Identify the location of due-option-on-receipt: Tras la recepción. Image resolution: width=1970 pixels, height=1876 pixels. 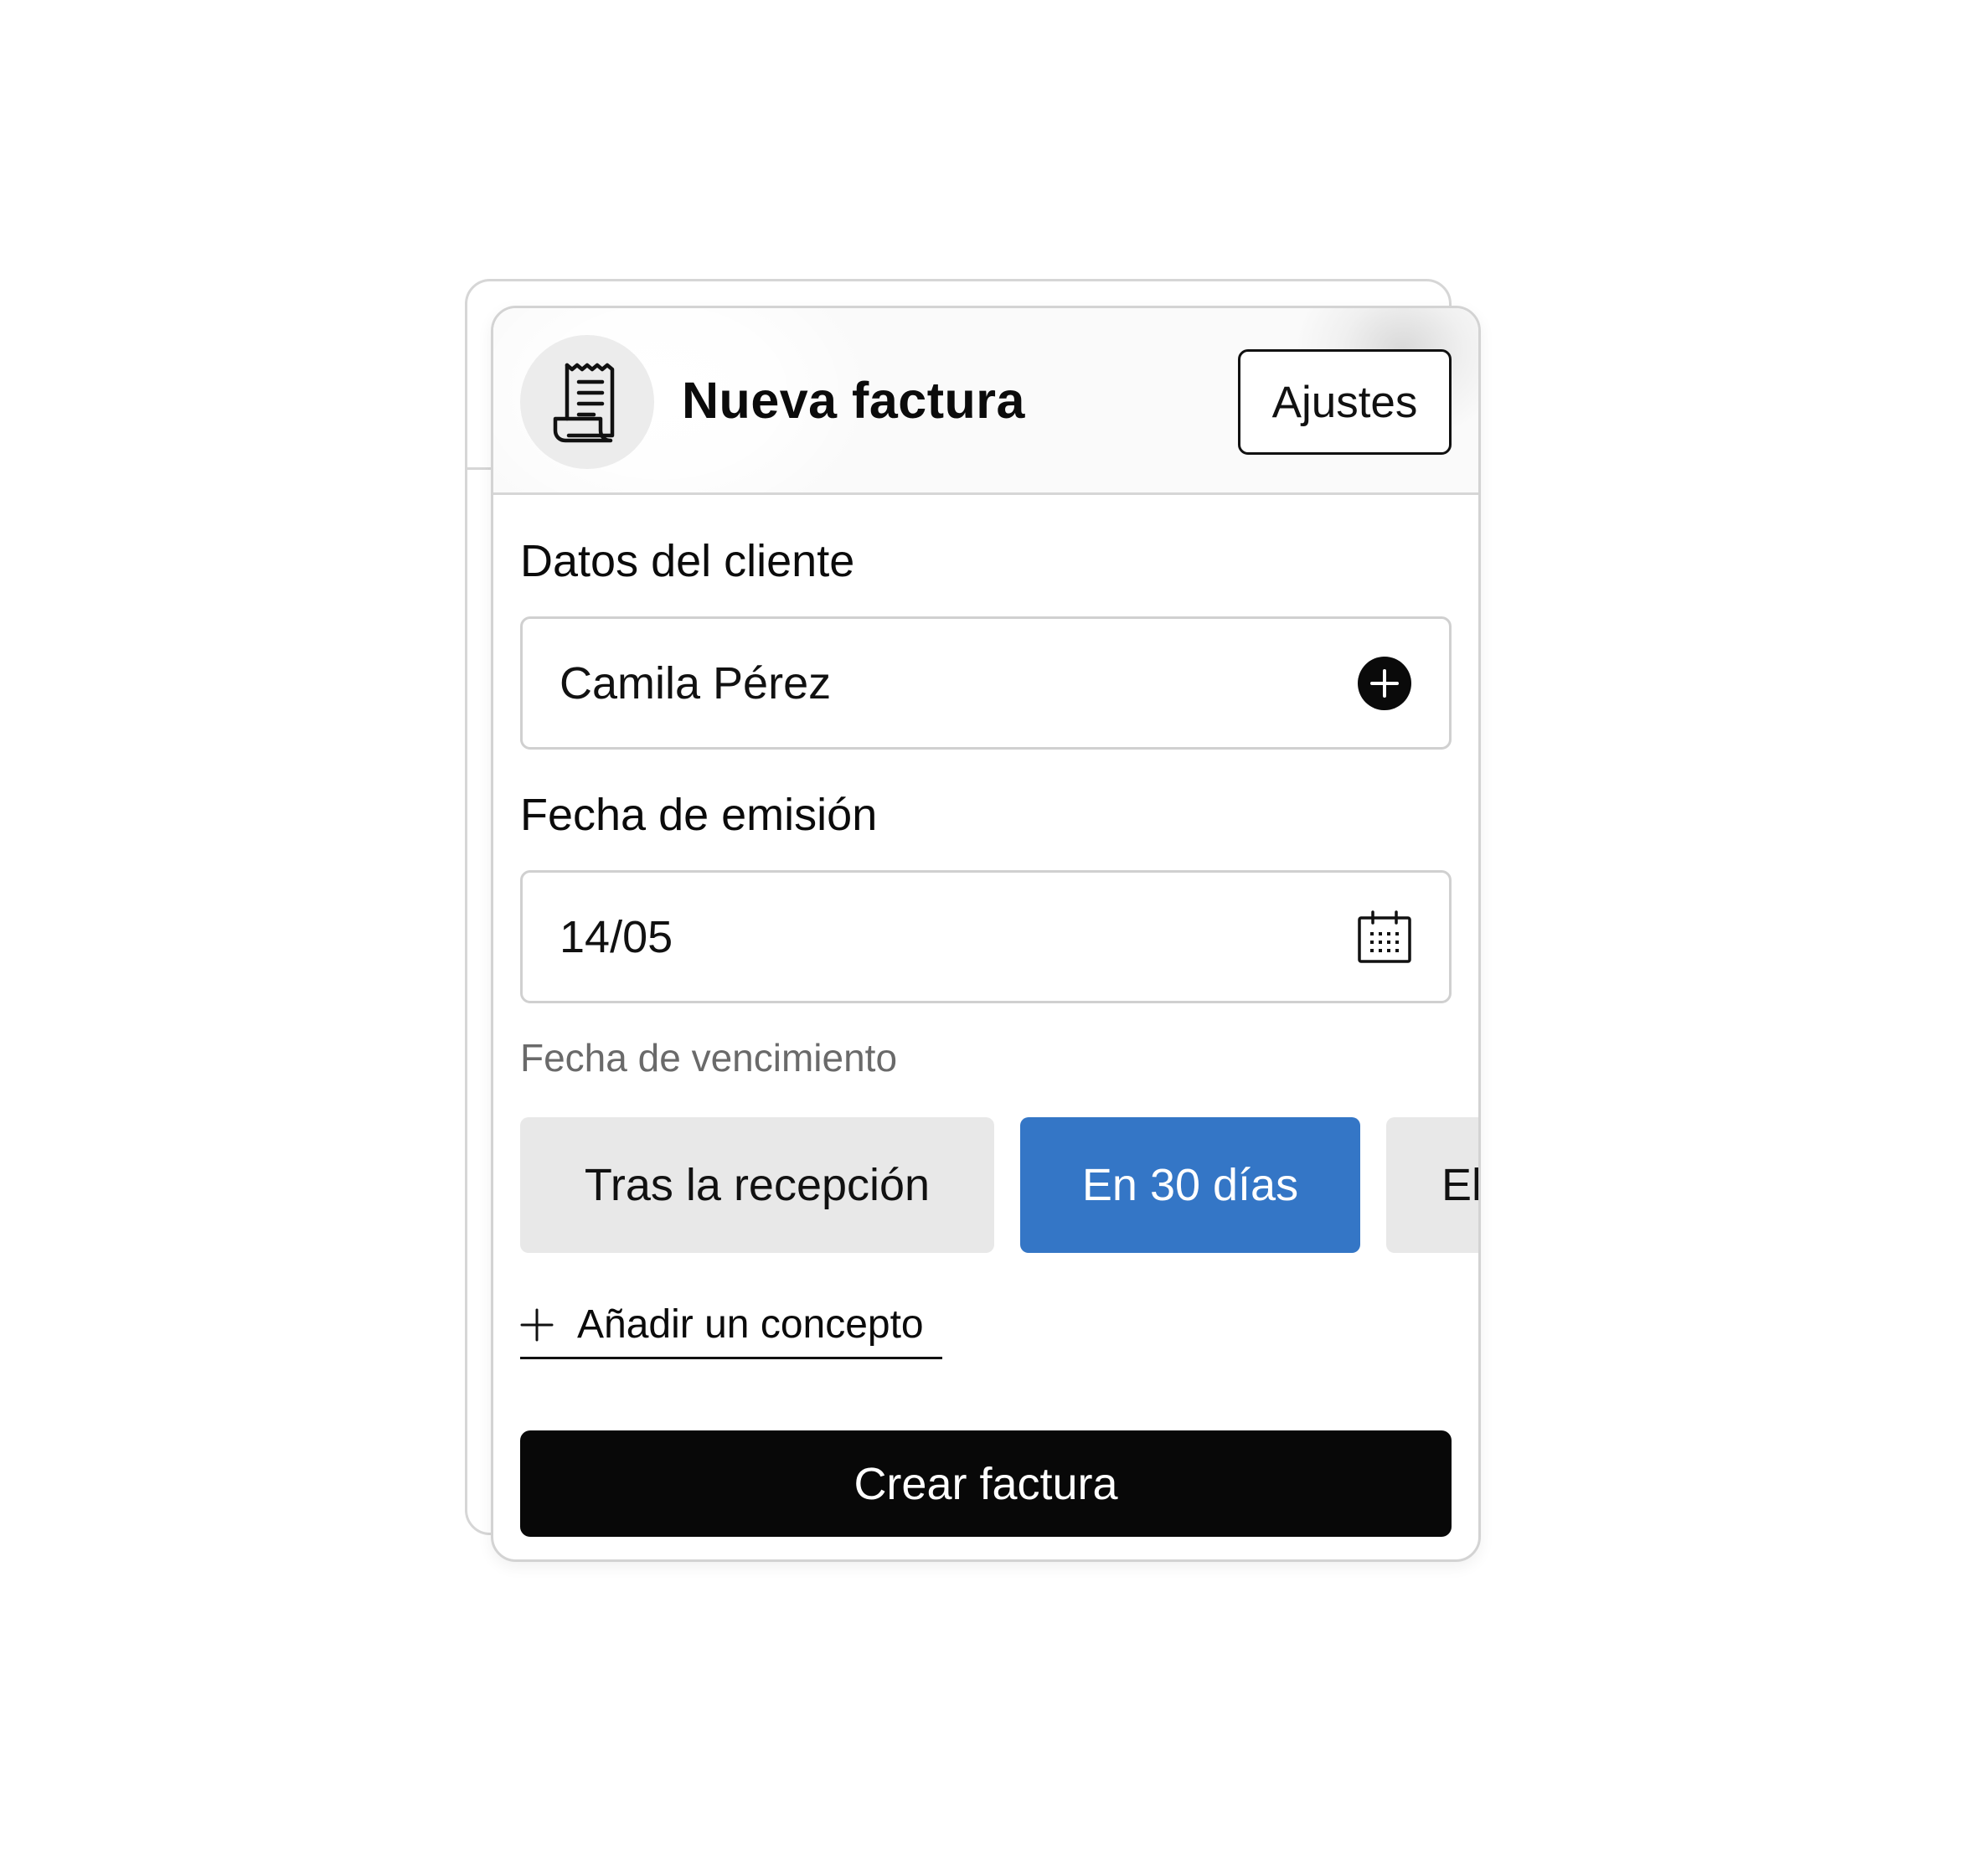
(757, 1185).